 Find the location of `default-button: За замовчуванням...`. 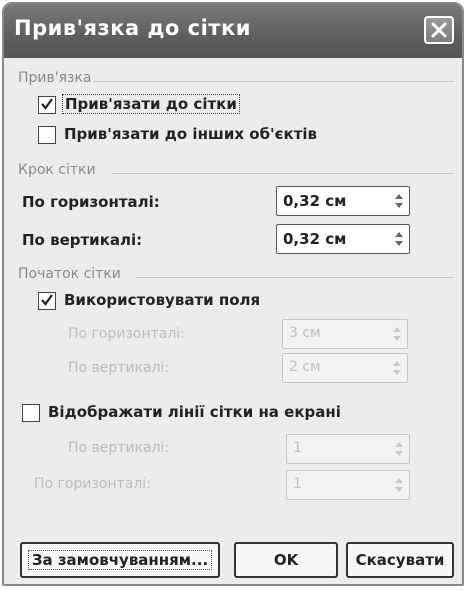

default-button: За замовчуванням... is located at coordinates (120, 560).